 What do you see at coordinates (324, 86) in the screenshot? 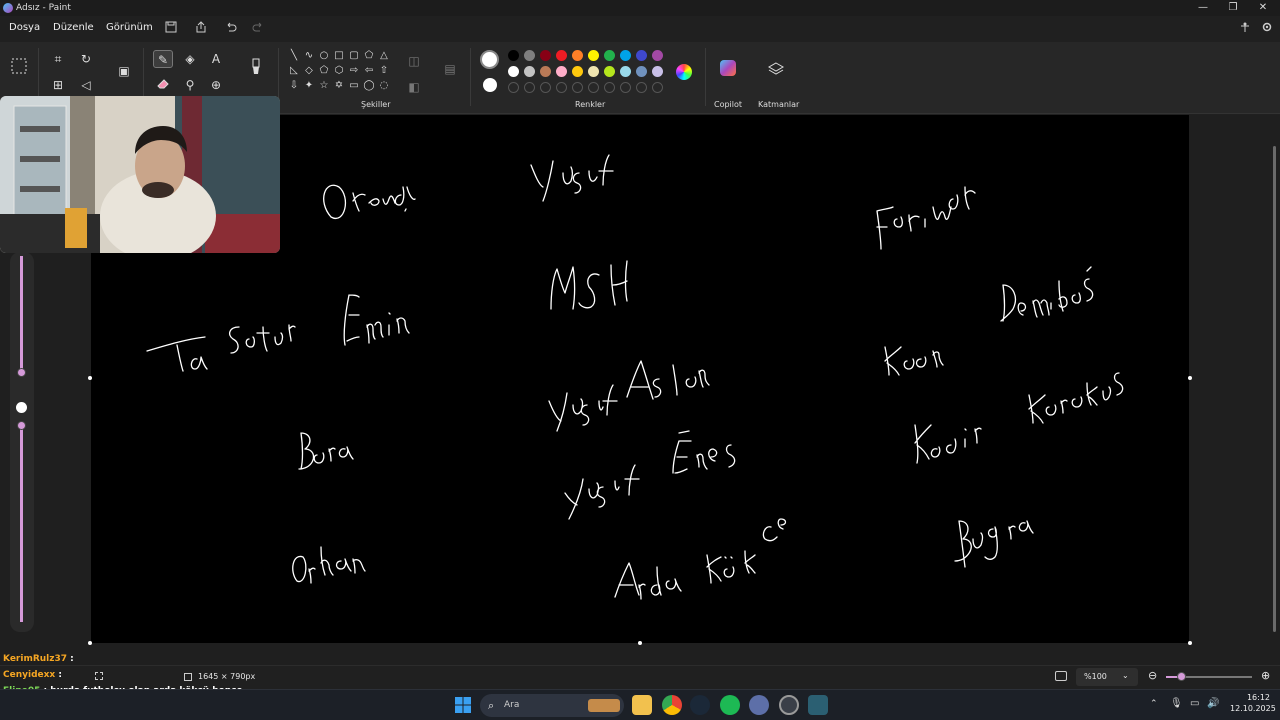
I see `five-point-star-icon: ☆` at bounding box center [324, 86].